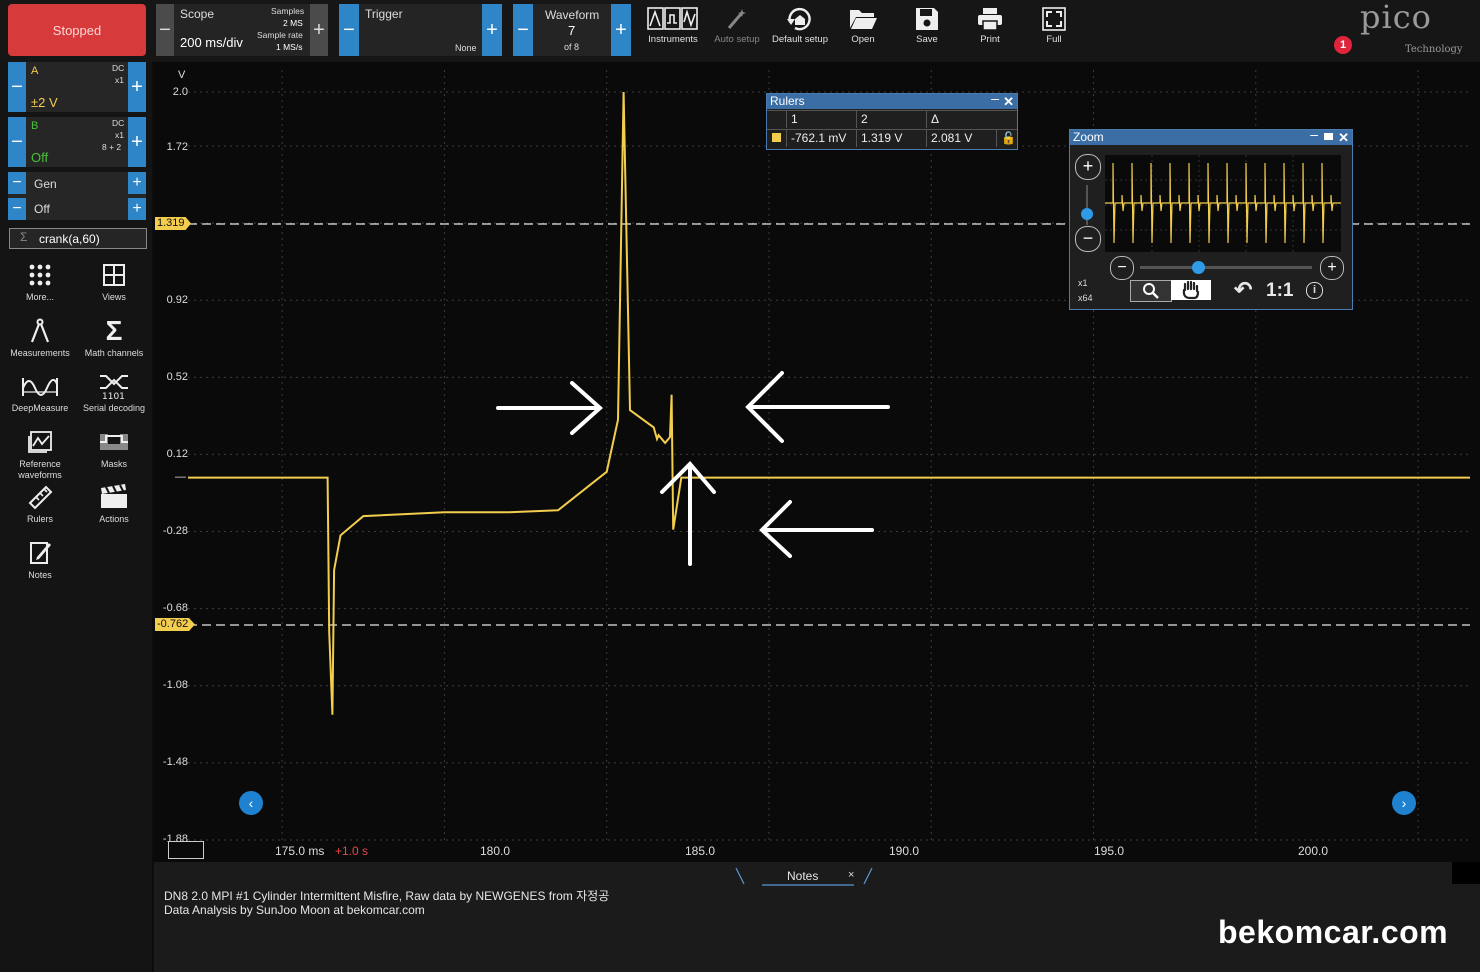  What do you see at coordinates (1243, 290) in the screenshot?
I see `undo-zoom-icon: ↶` at bounding box center [1243, 290].